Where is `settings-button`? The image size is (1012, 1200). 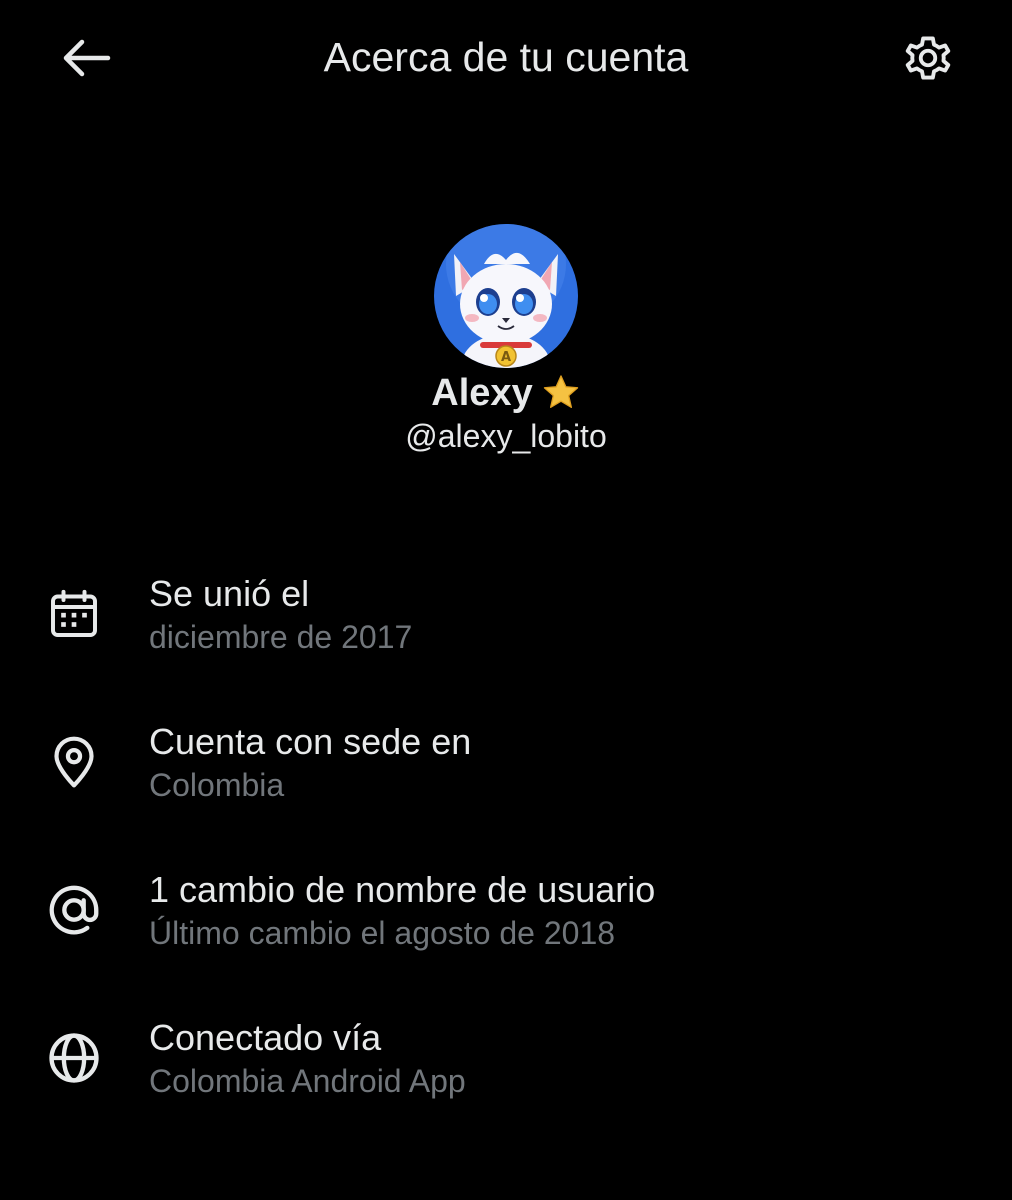
settings-button is located at coordinates (928, 58).